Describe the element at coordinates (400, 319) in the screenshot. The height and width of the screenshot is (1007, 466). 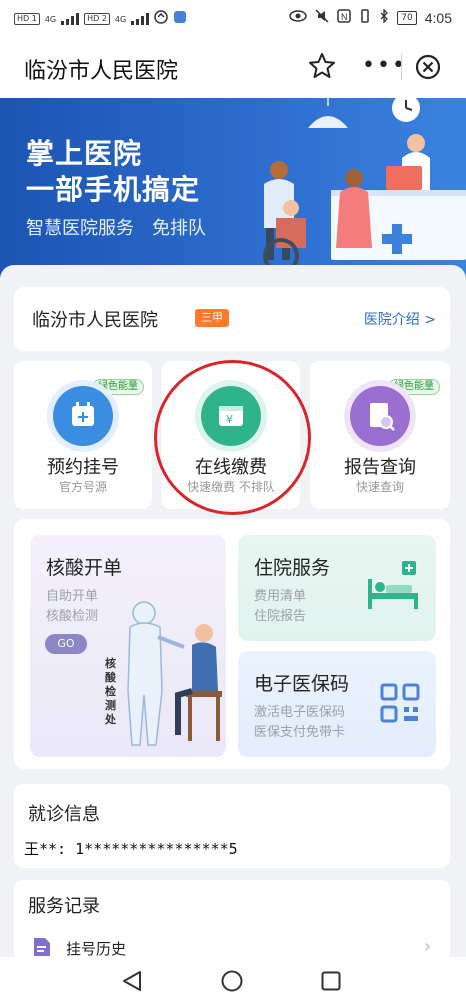
I see `hospital-intro-link: 医院介绍 >` at that location.